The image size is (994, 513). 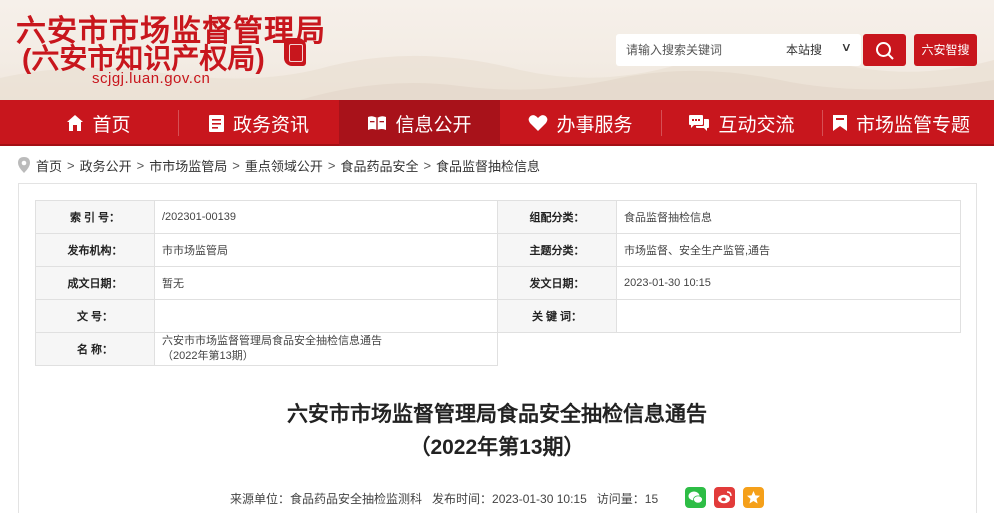 I want to click on index-label: 索 引 号：, so click(x=95, y=217).